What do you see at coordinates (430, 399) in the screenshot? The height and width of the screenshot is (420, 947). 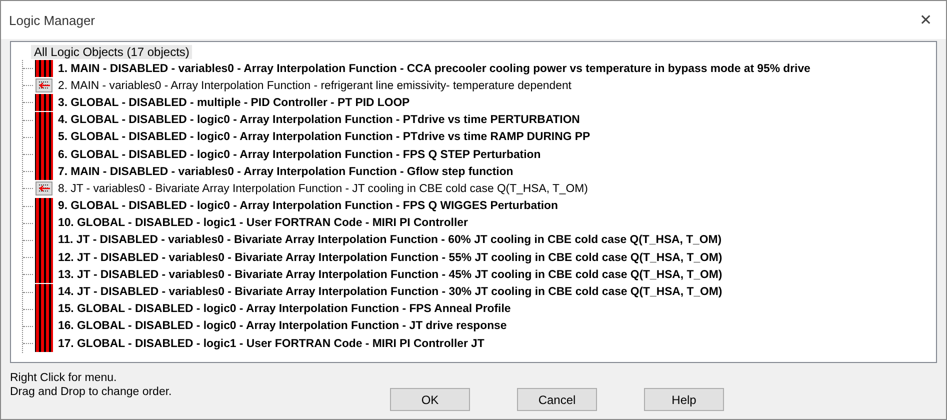 I see `dialog-button: OK` at bounding box center [430, 399].